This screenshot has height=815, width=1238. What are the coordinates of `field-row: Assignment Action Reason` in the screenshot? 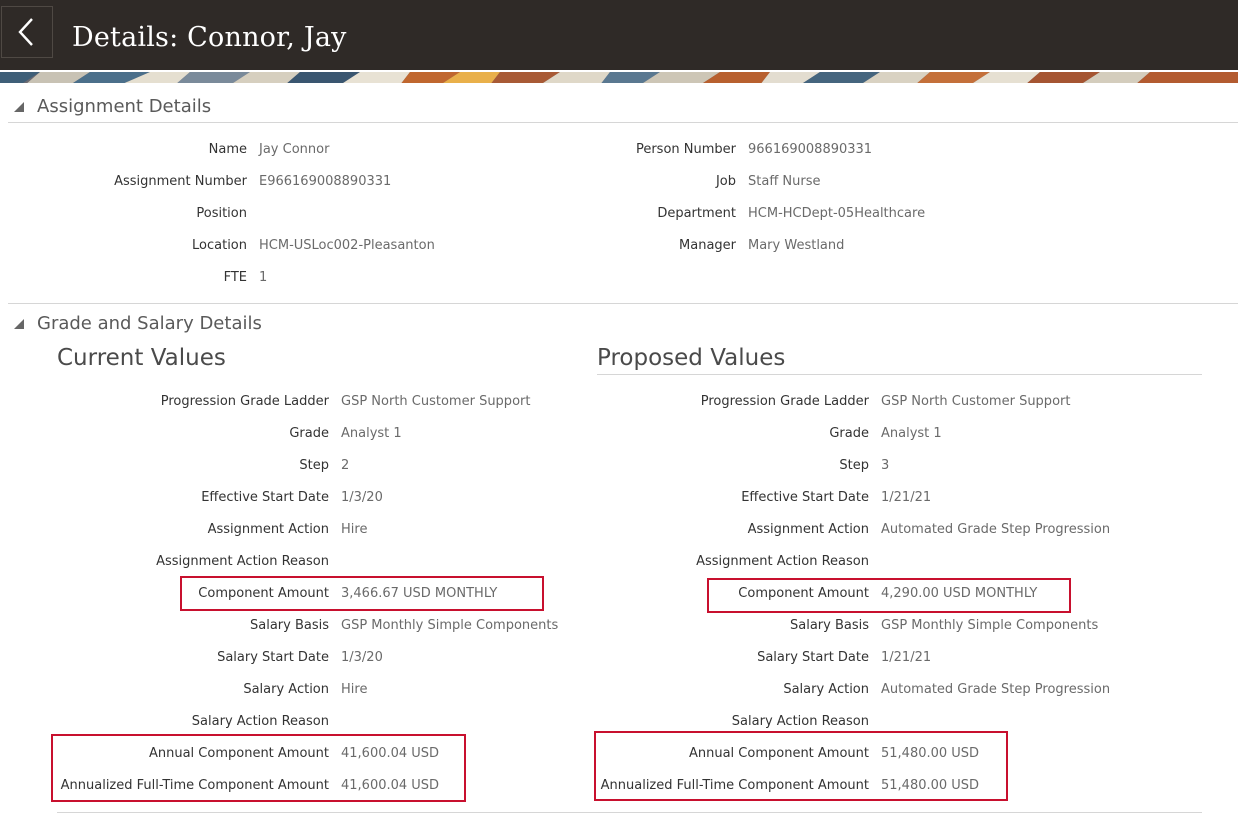 It's located at (619, 562).